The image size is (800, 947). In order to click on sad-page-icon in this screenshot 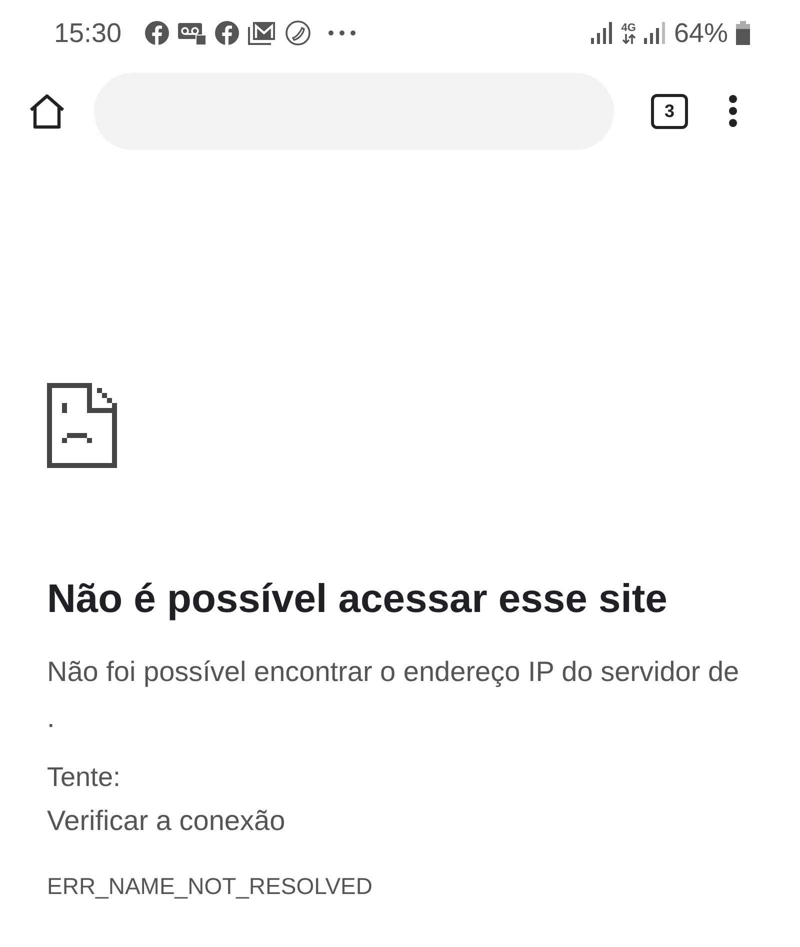, I will do `click(82, 425)`.